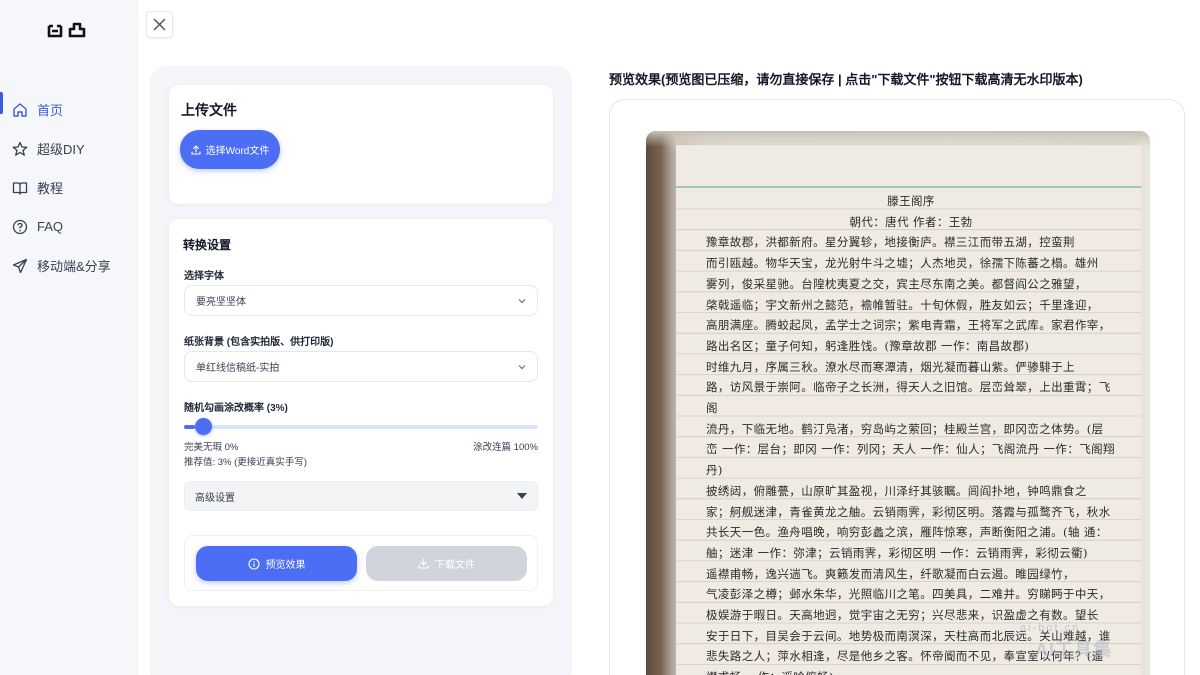 The width and height of the screenshot is (1200, 675). What do you see at coordinates (908, 594) in the screenshot?
I see `handwritten-line: 气凌彭泽之樽；邺水朱华，光照临川之笔。四美具，二难并。穷睇眄于中天，` at bounding box center [908, 594].